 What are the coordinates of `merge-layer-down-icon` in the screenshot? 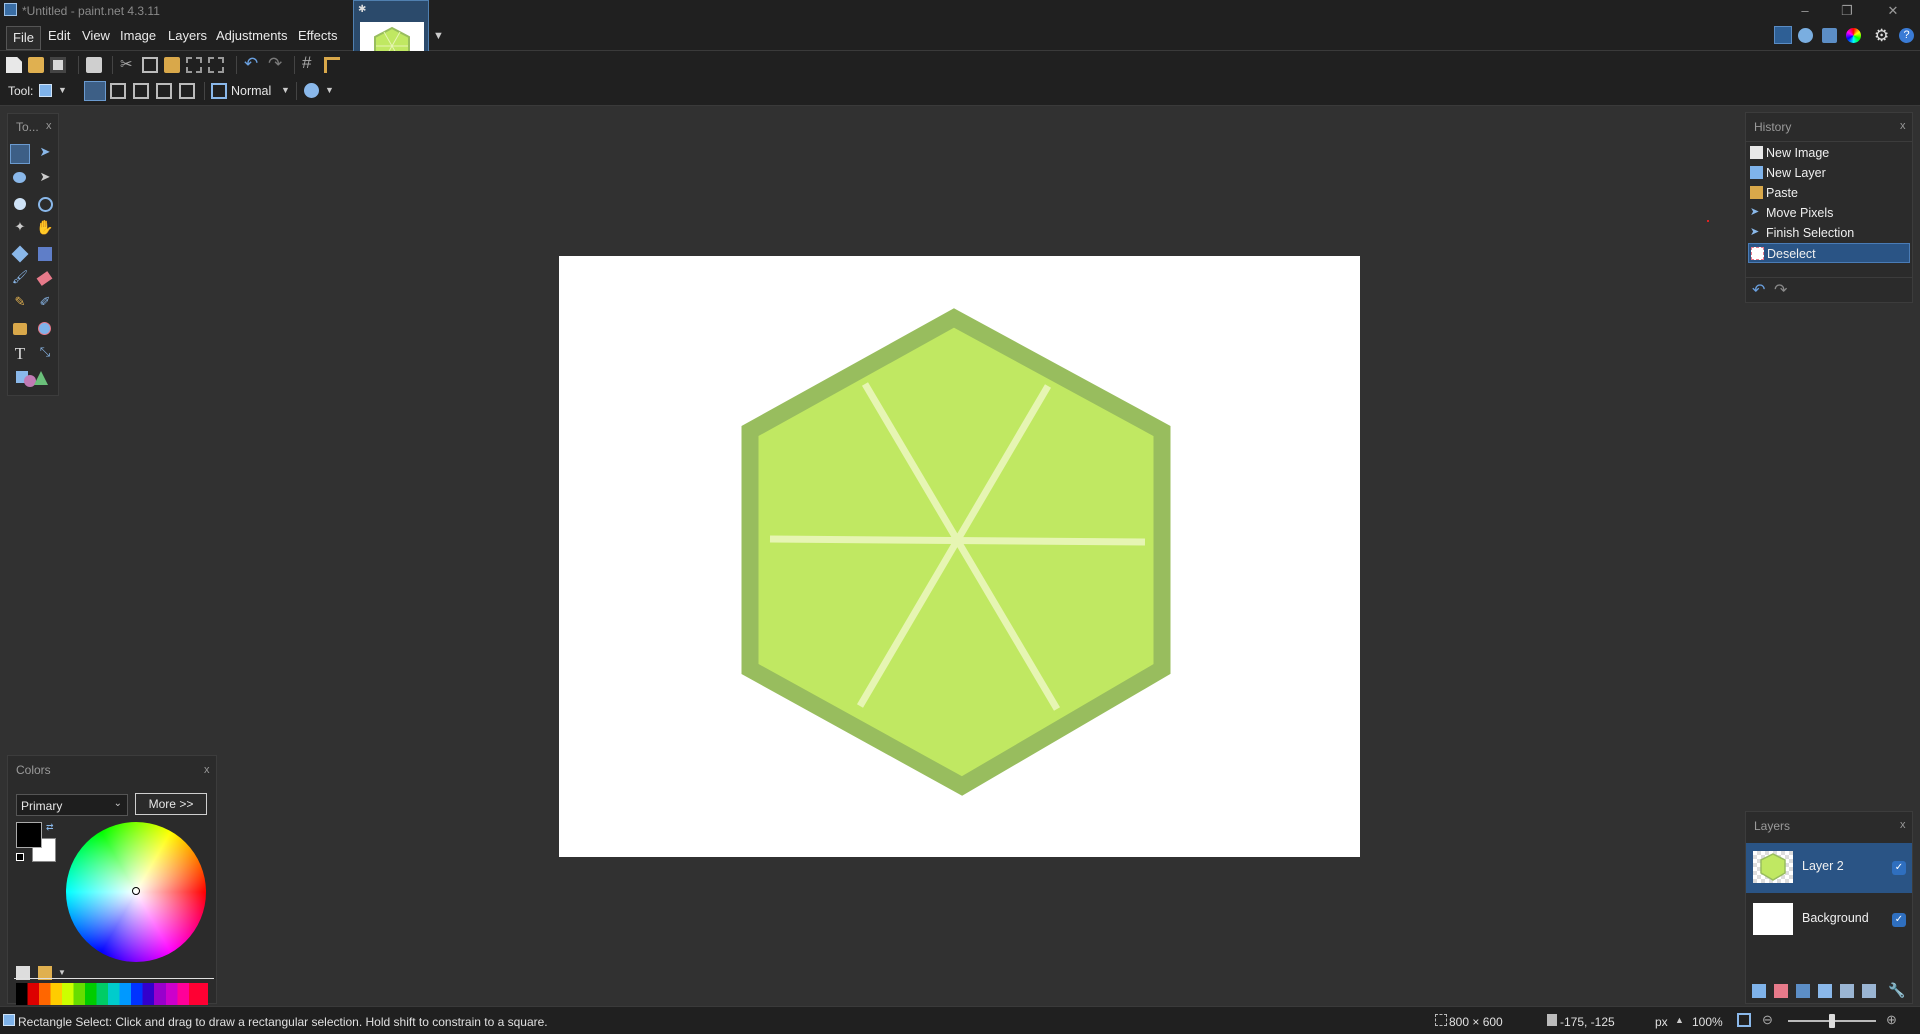 It's located at (1825, 991).